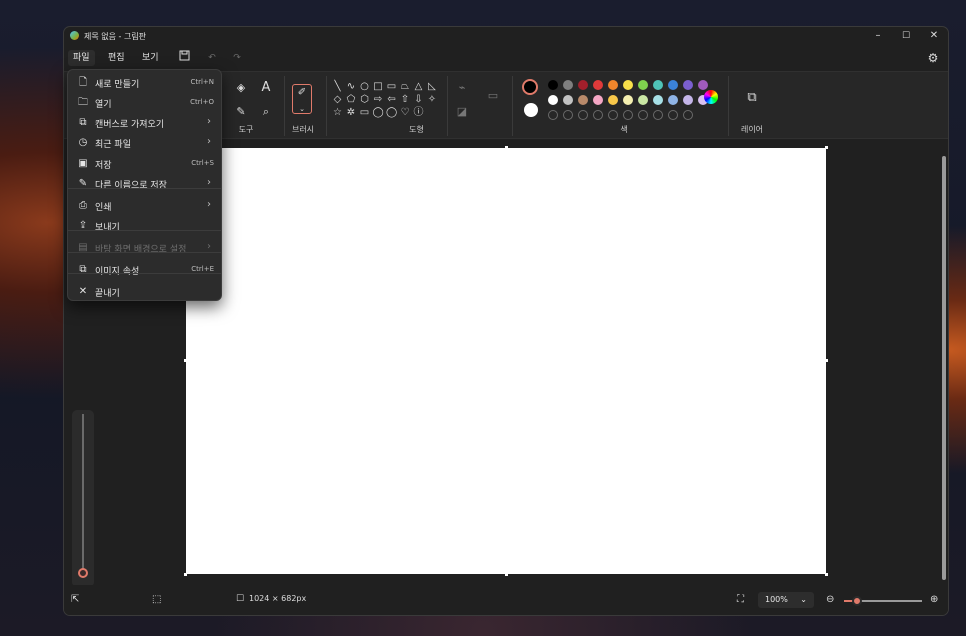 This screenshot has height=636, width=966. I want to click on layers-icon: ⧉, so click(752, 98).